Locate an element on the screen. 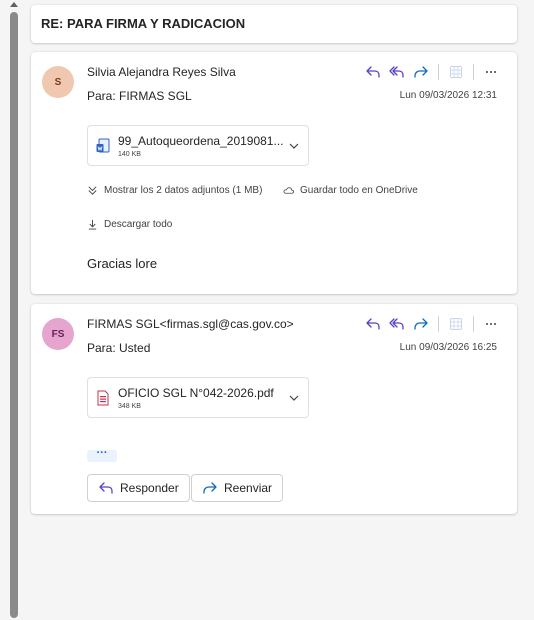 The width and height of the screenshot is (534, 620). reply-button: Responder is located at coordinates (138, 488).